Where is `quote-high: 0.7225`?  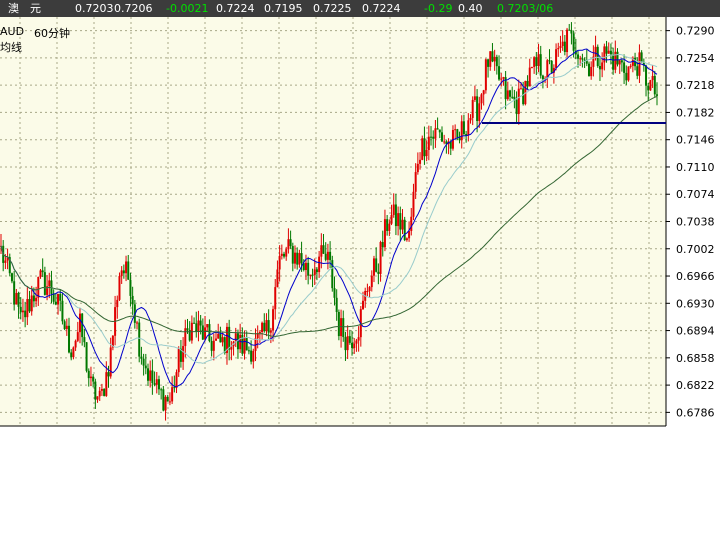
quote-high: 0.7225 is located at coordinates (332, 8).